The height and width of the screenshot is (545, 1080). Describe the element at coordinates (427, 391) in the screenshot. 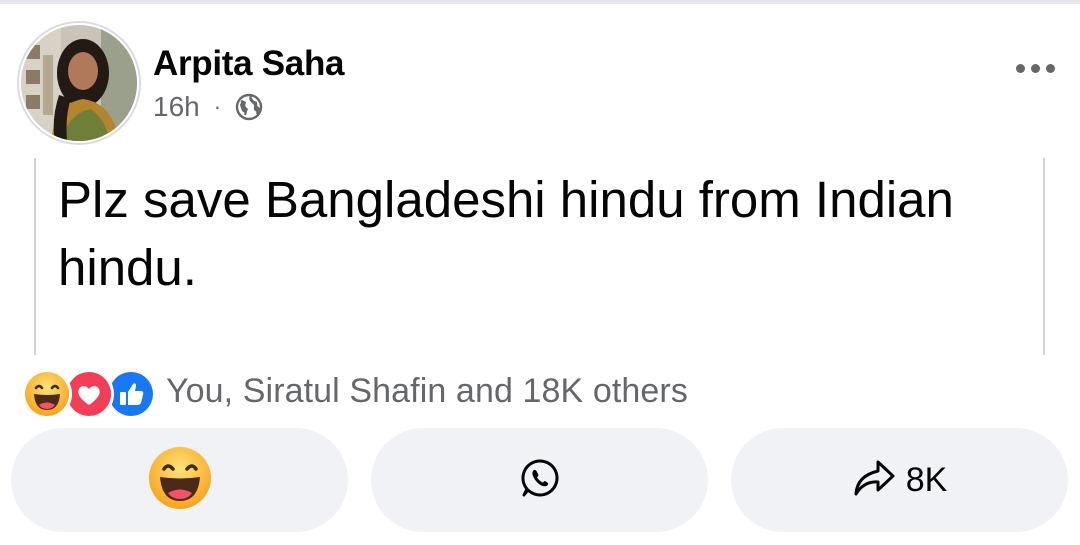

I see `reactions-summary-text: You, Siratul Shafin and 18K others` at that location.